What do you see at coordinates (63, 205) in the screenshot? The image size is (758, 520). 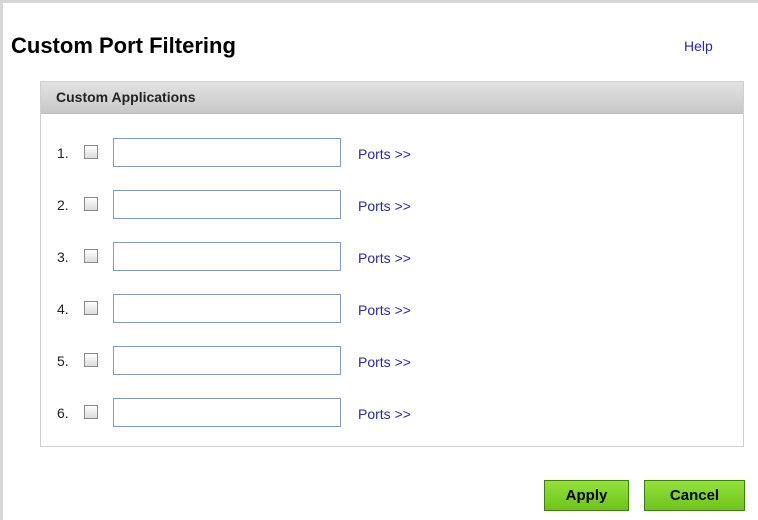 I see `row-number: 2.` at bounding box center [63, 205].